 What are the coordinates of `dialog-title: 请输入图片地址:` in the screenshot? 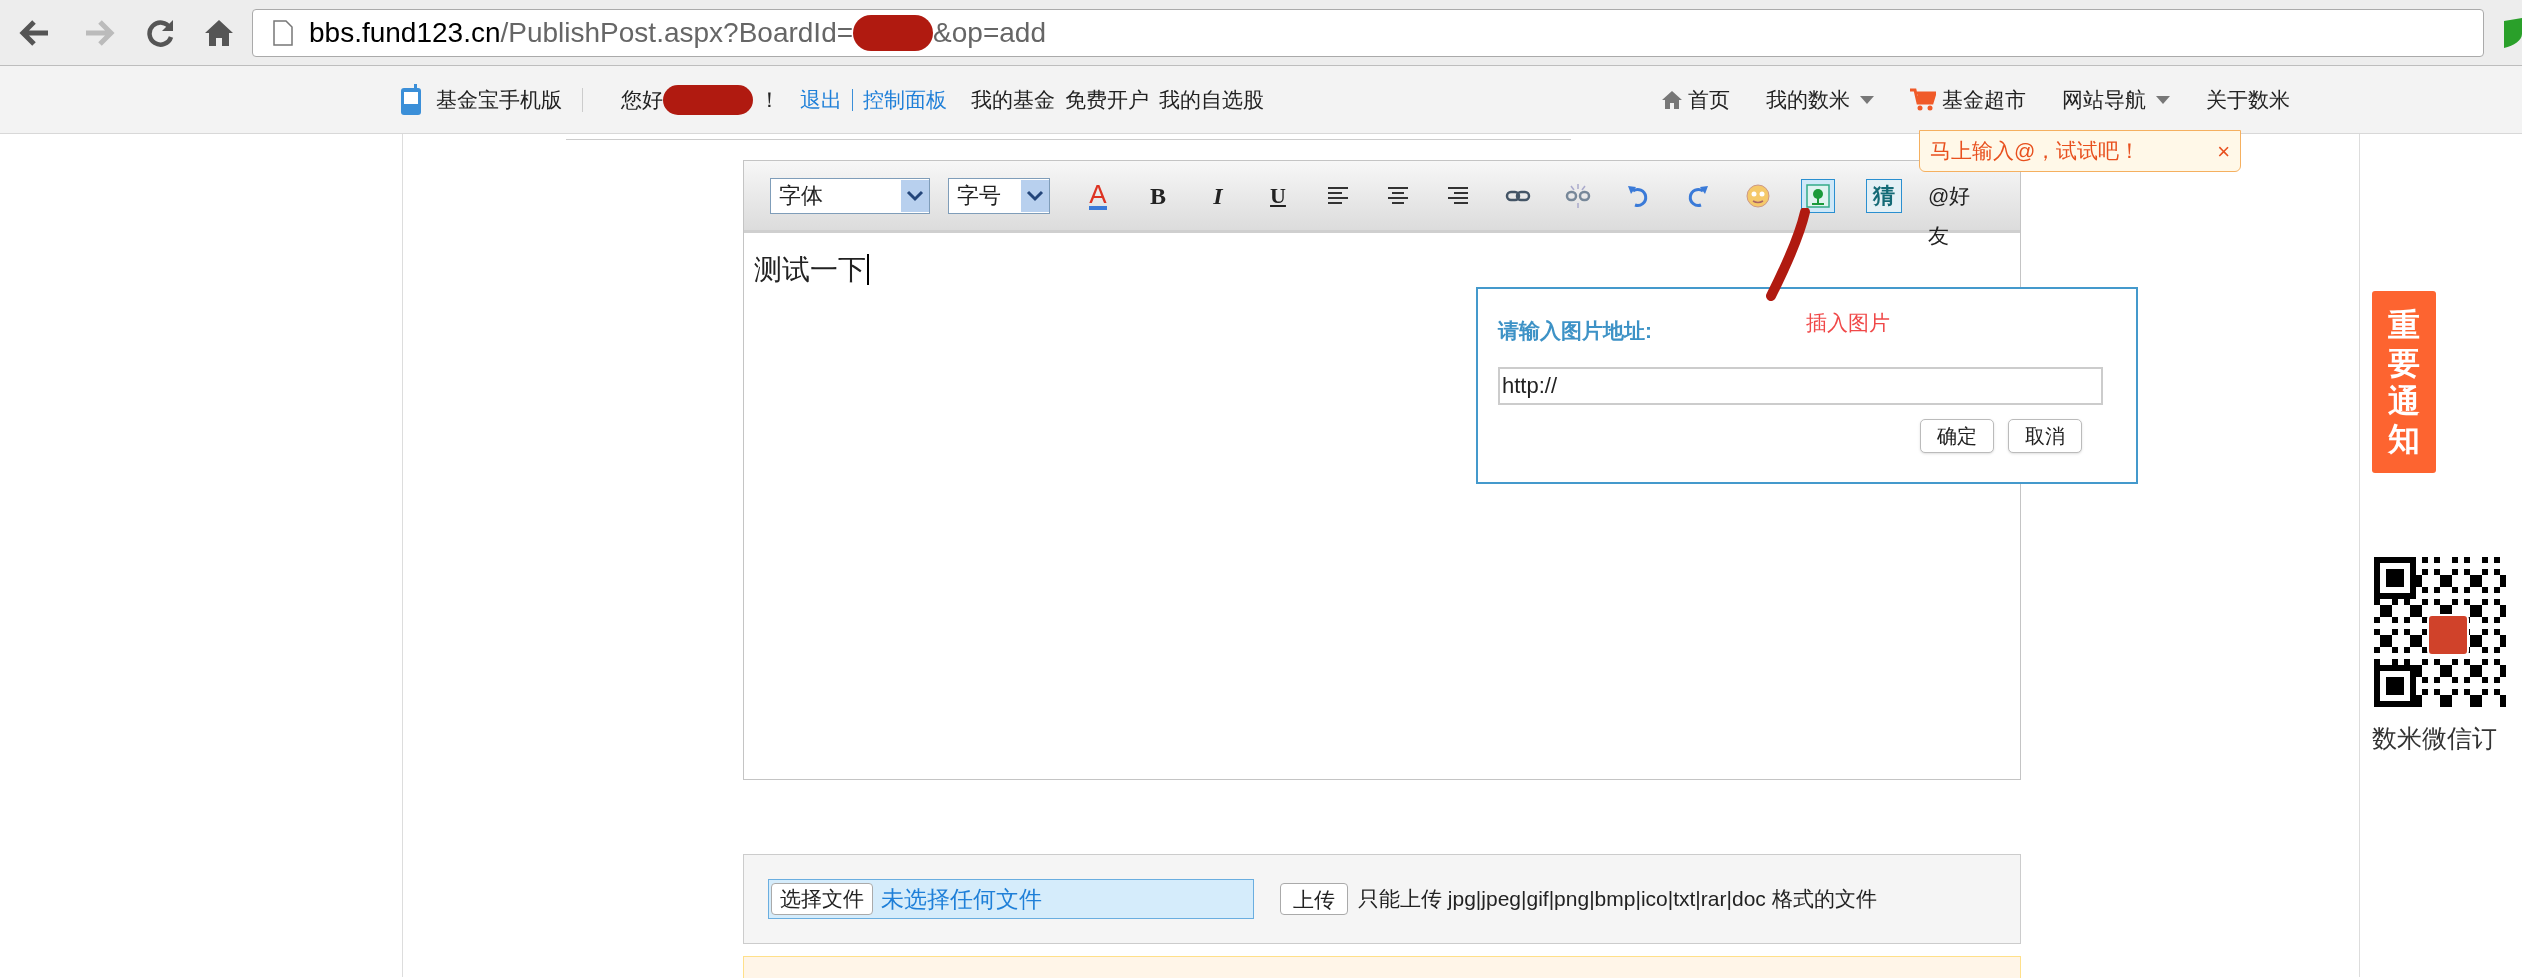 It's located at (1575, 331).